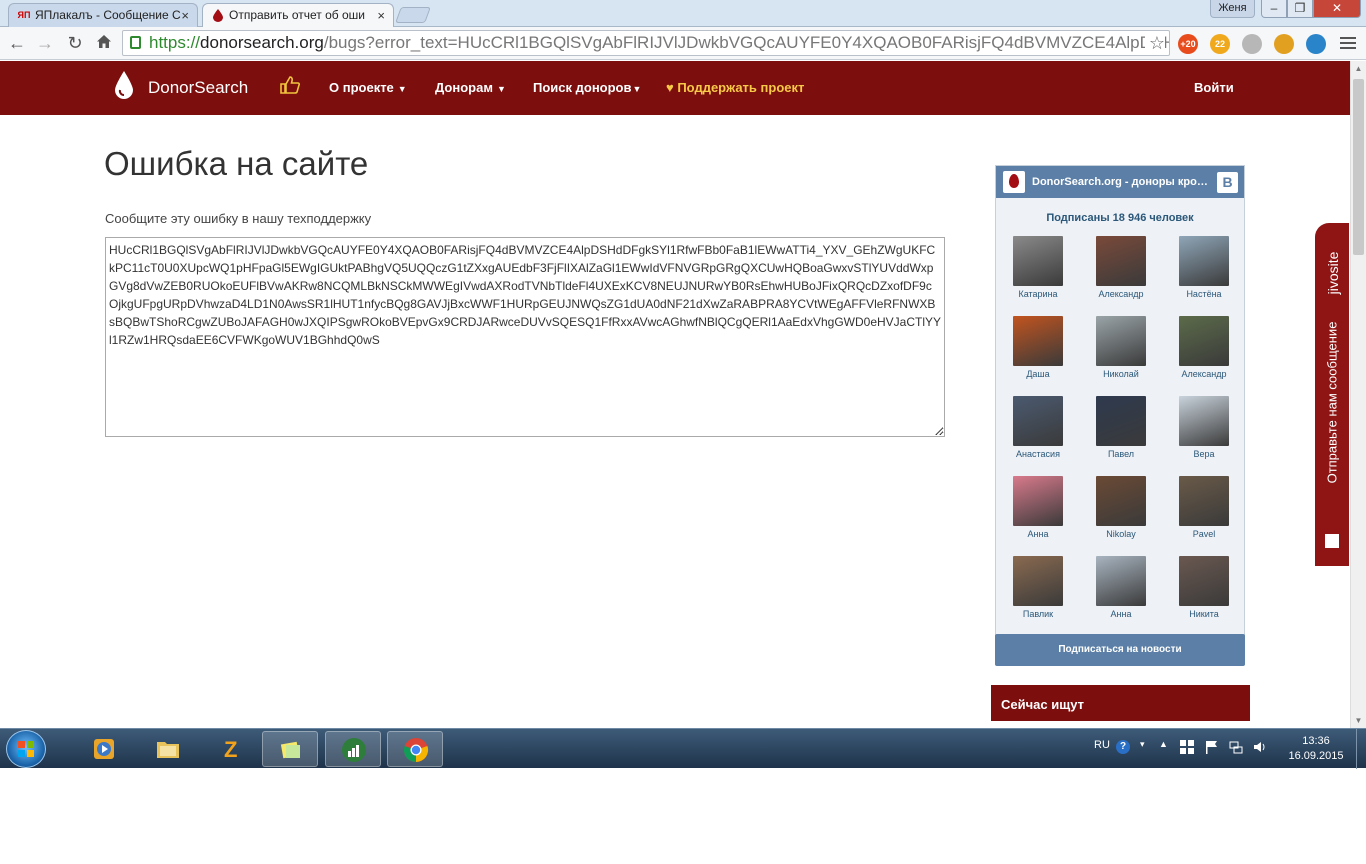 The image size is (1366, 864). I want to click on community-avatar, so click(1014, 182).